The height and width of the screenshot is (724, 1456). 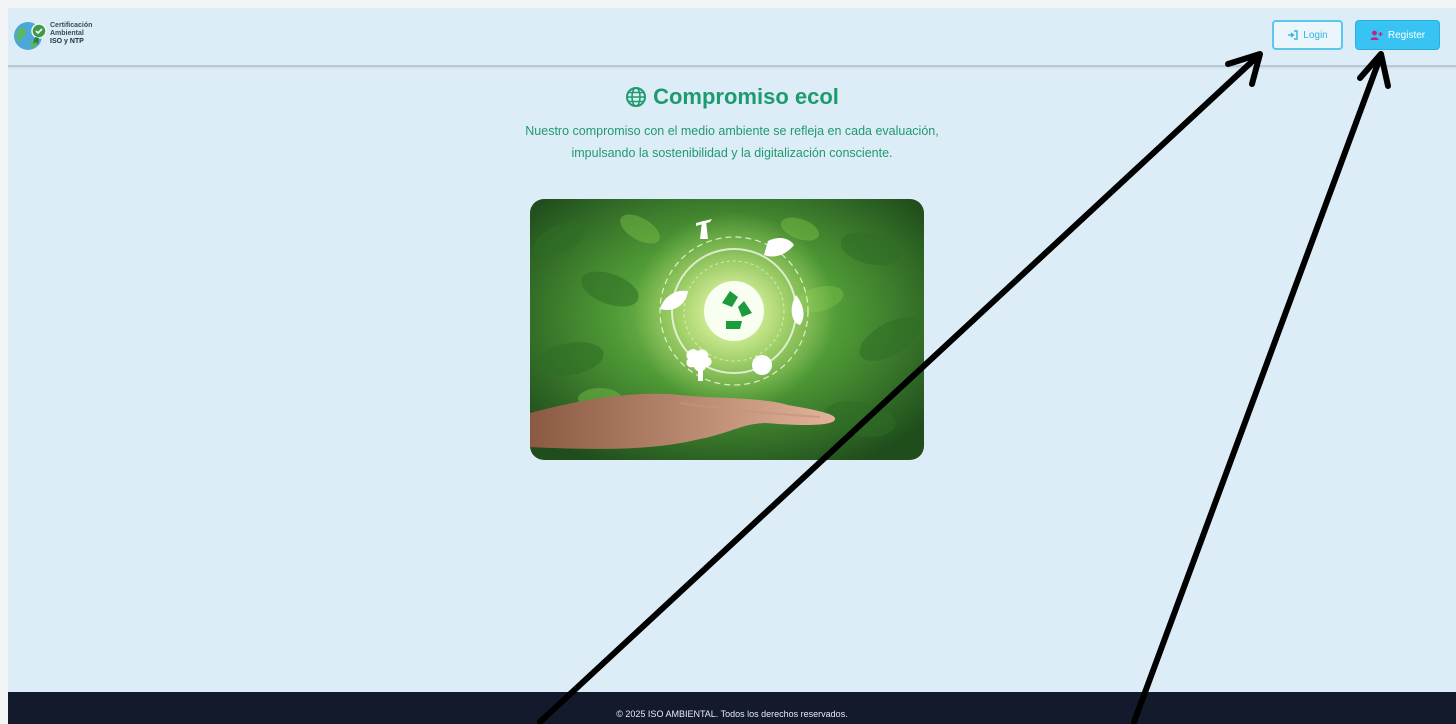 What do you see at coordinates (746, 96) in the screenshot?
I see `page-title-text: Compromiso ecol` at bounding box center [746, 96].